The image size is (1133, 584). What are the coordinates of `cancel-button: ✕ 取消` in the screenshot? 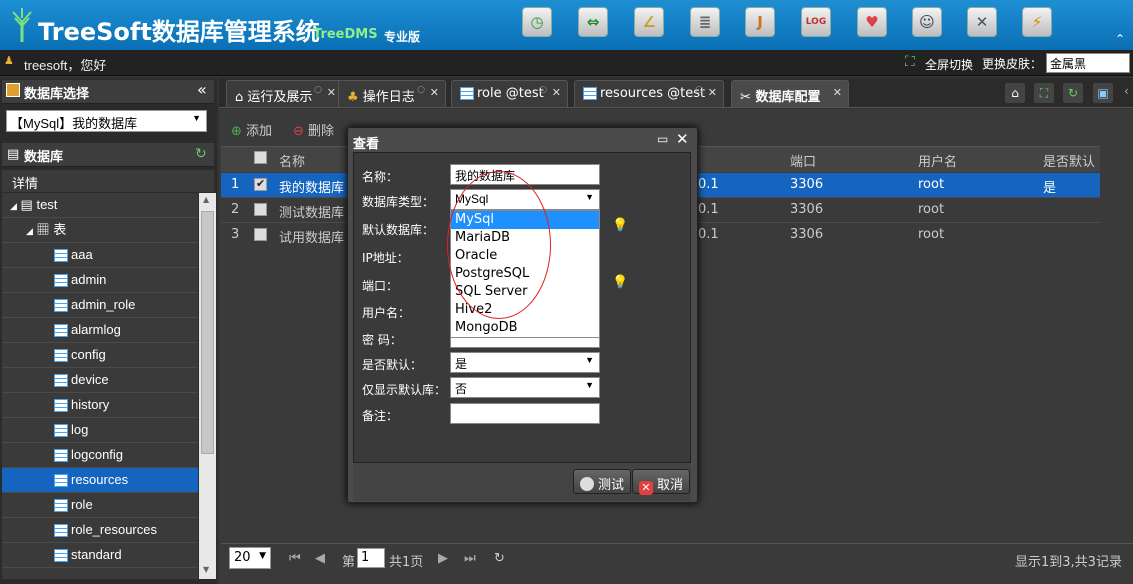 It's located at (661, 482).